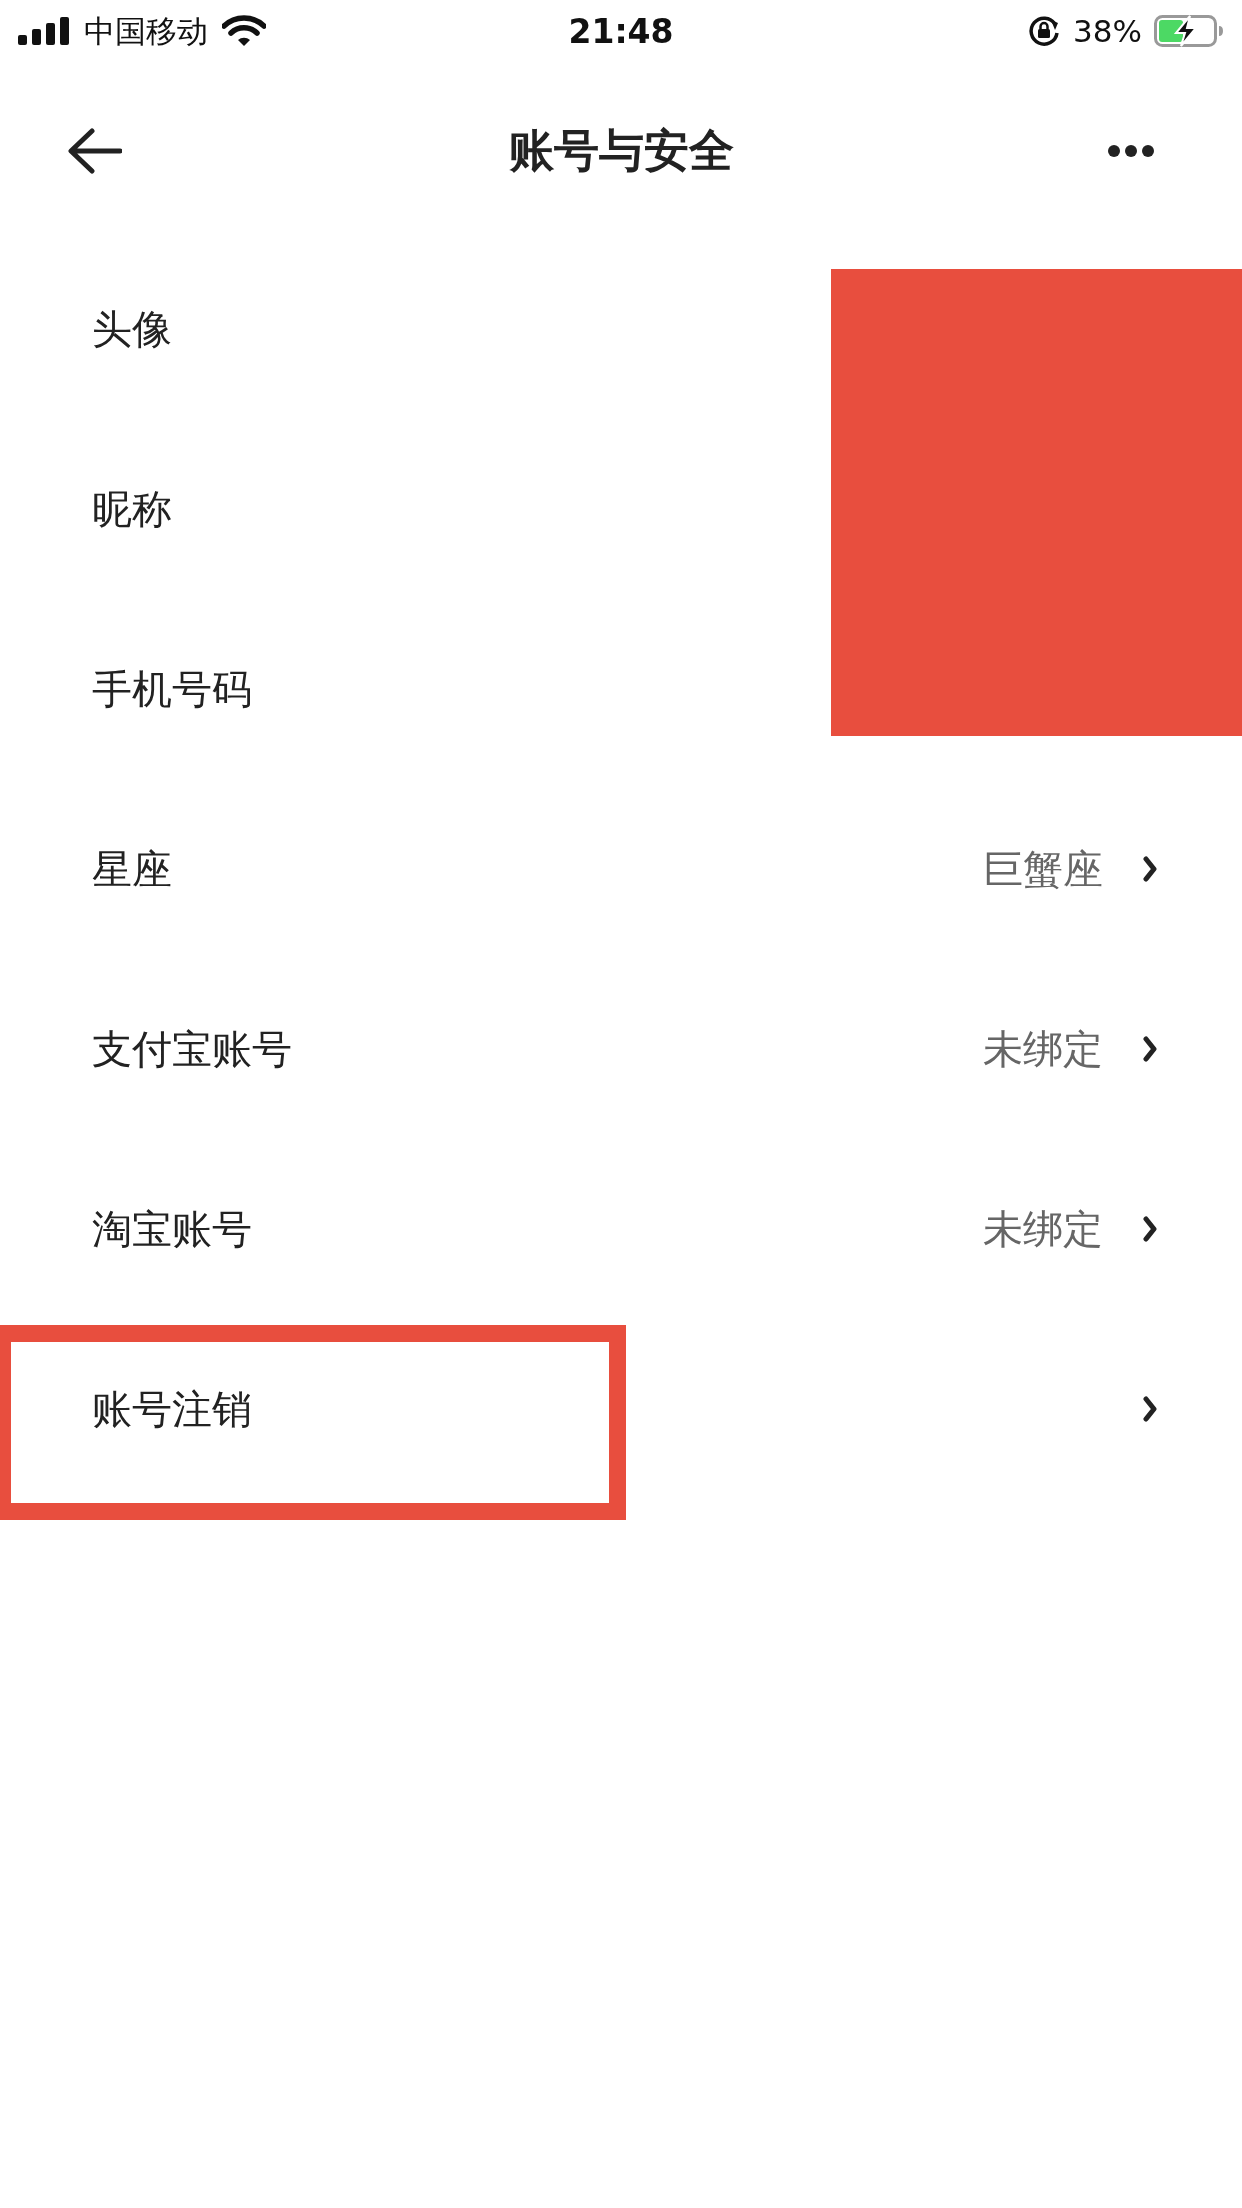 The image size is (1242, 2208). Describe the element at coordinates (172, 1229) in the screenshot. I see `row-label: 淘宝账号` at that location.